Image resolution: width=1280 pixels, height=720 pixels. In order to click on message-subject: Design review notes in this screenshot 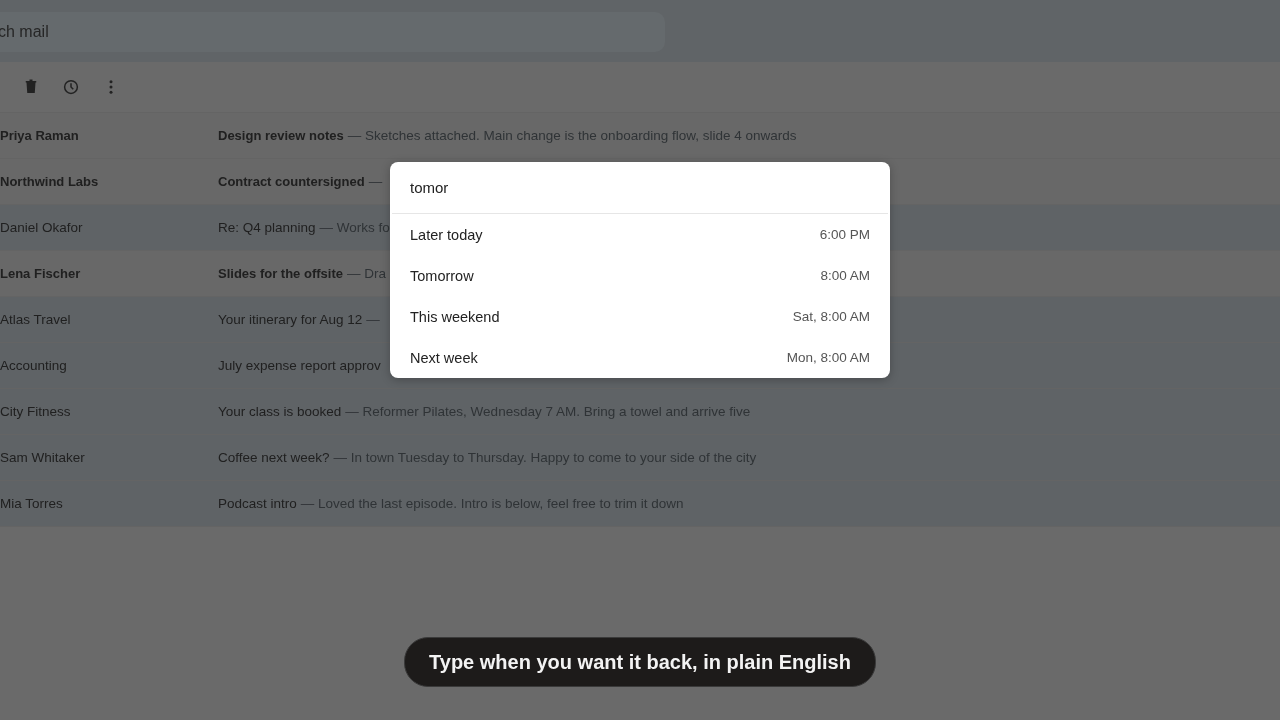, I will do `click(281, 135)`.